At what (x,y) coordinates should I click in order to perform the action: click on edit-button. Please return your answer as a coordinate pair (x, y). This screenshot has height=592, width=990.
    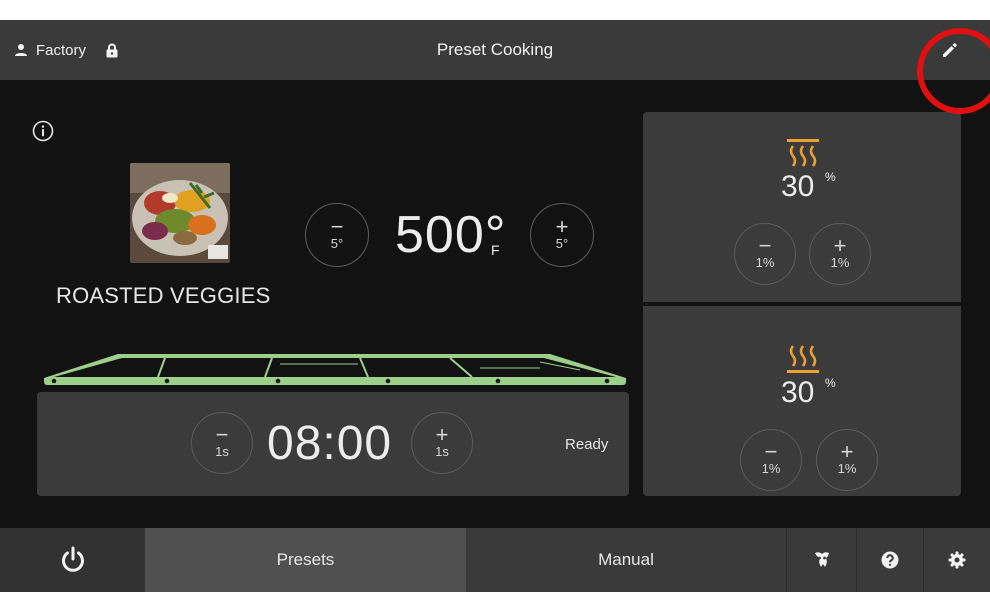
    Looking at the image, I should click on (950, 50).